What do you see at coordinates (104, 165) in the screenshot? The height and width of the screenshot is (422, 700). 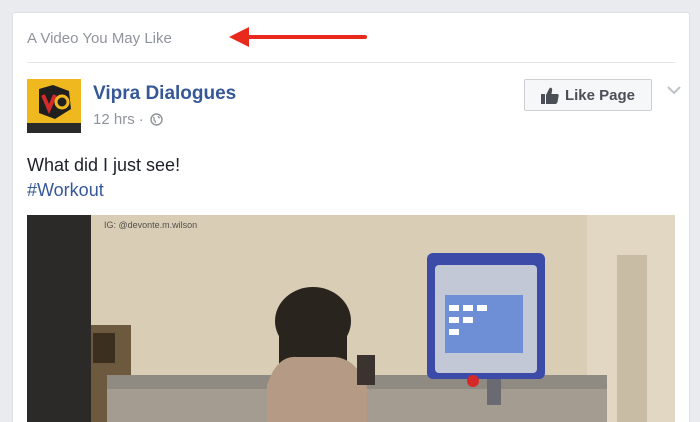 I see `post-text: What did I just see!` at bounding box center [104, 165].